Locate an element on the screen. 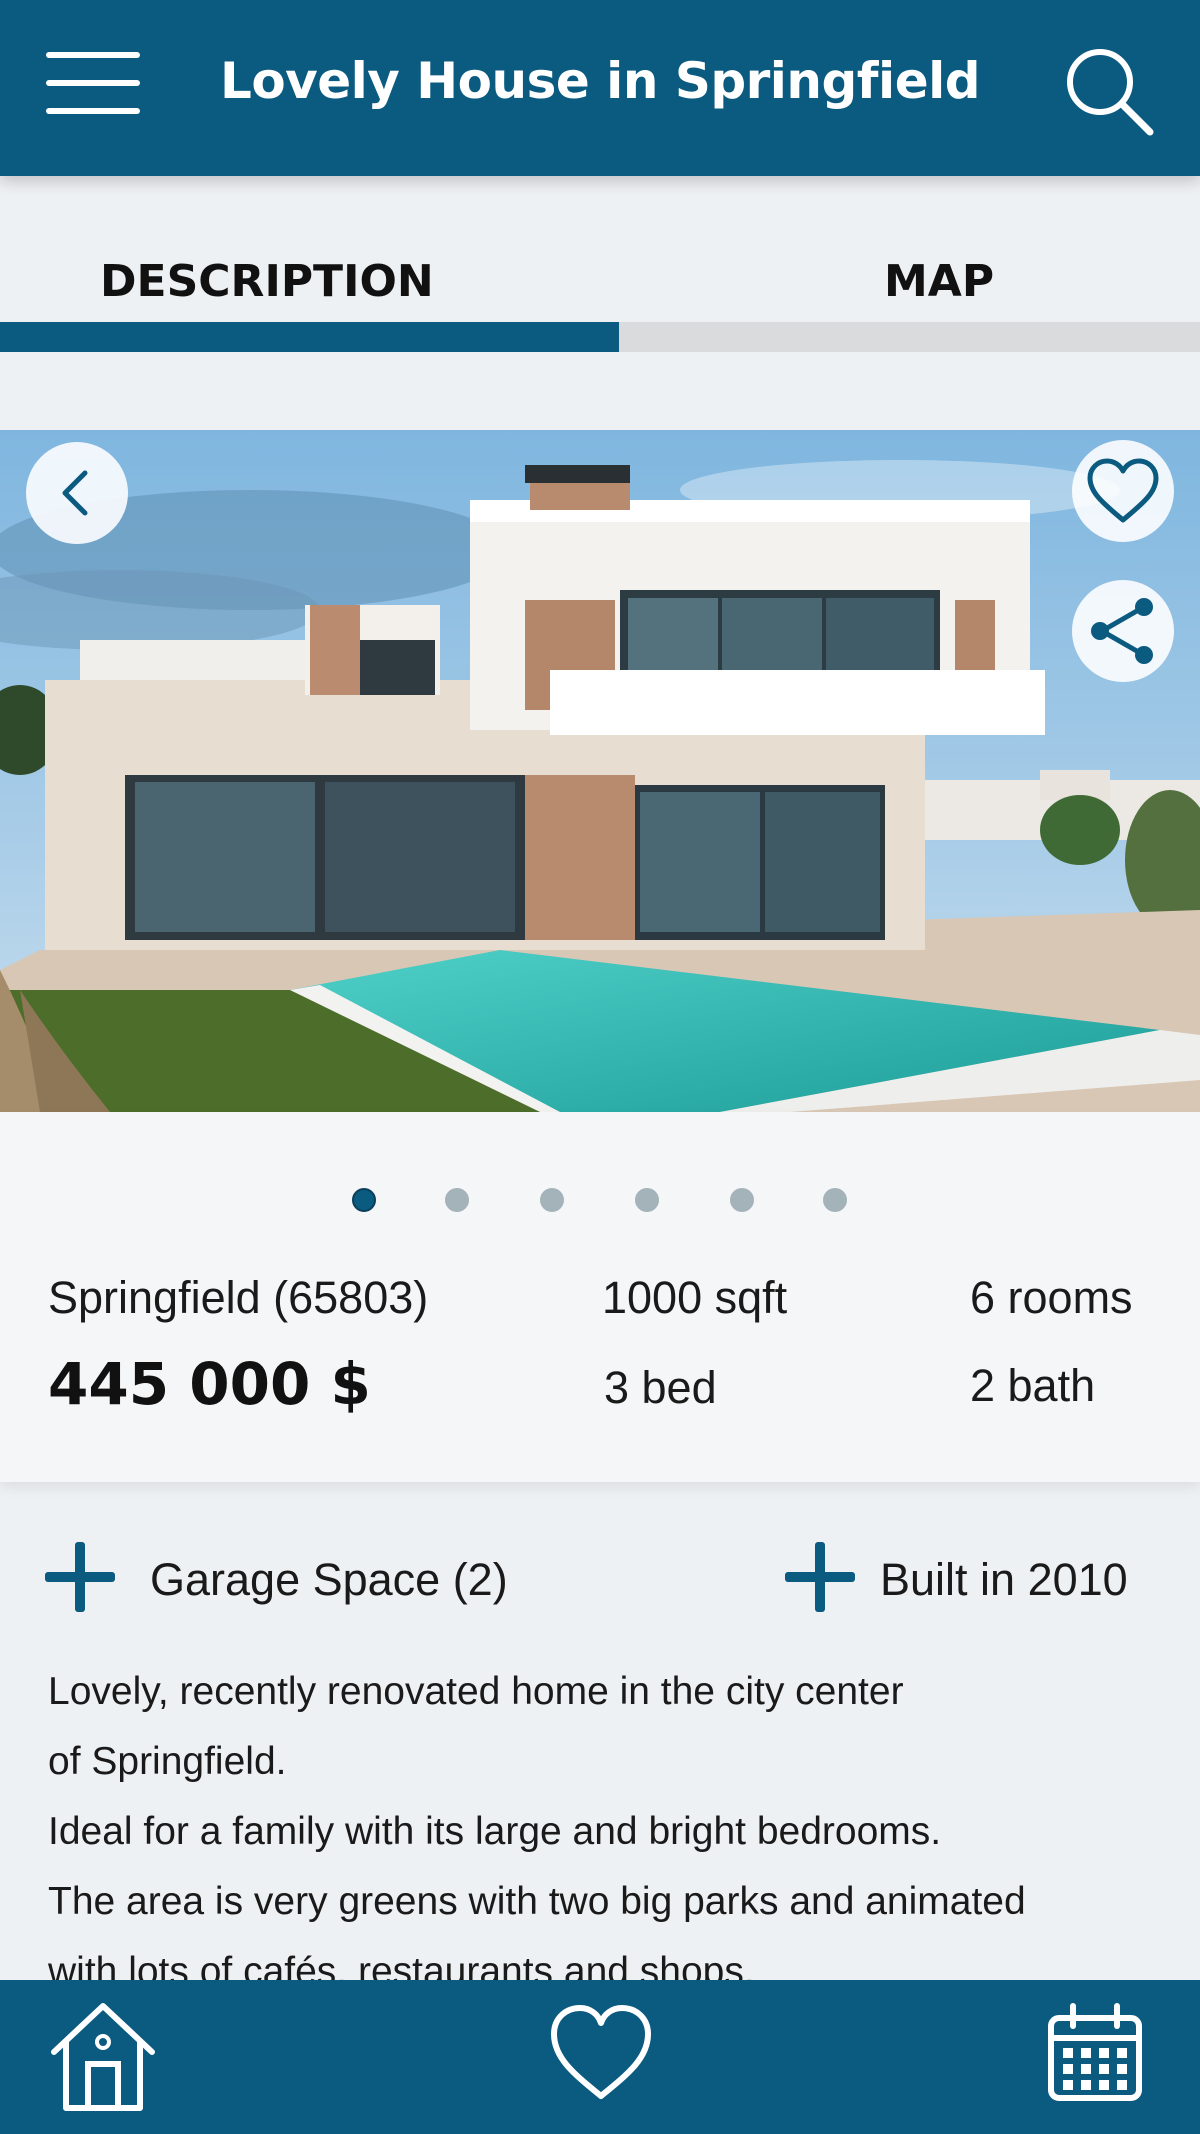 This screenshot has width=1200, height=2134. gallery-pagination is located at coordinates (600, 1203).